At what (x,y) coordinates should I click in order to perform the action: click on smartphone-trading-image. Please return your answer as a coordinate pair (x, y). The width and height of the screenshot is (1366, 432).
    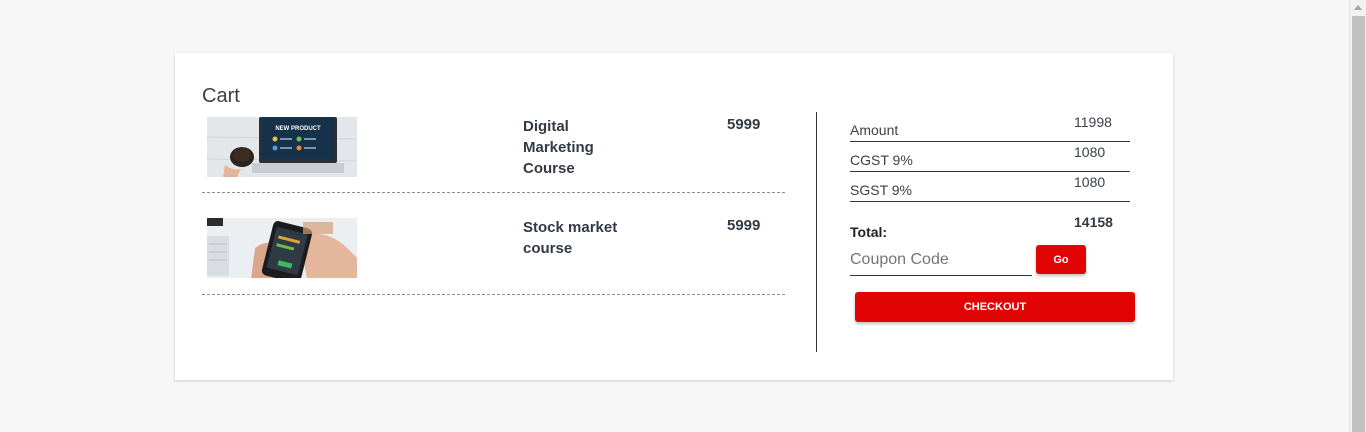
    Looking at the image, I should click on (282, 248).